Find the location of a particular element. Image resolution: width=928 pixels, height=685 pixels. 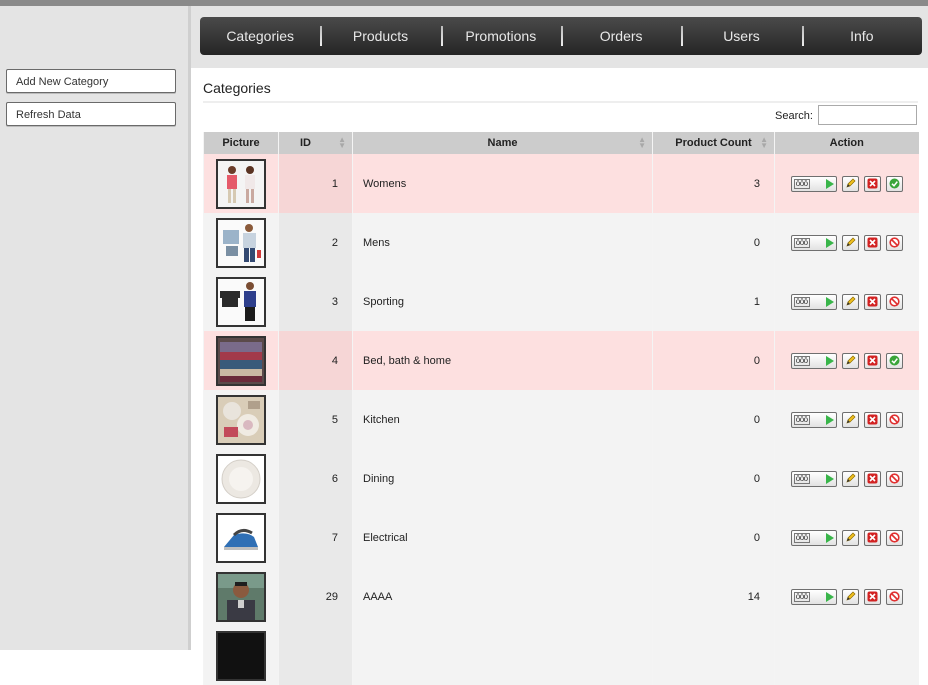

nav-categories: Categories is located at coordinates (260, 36).